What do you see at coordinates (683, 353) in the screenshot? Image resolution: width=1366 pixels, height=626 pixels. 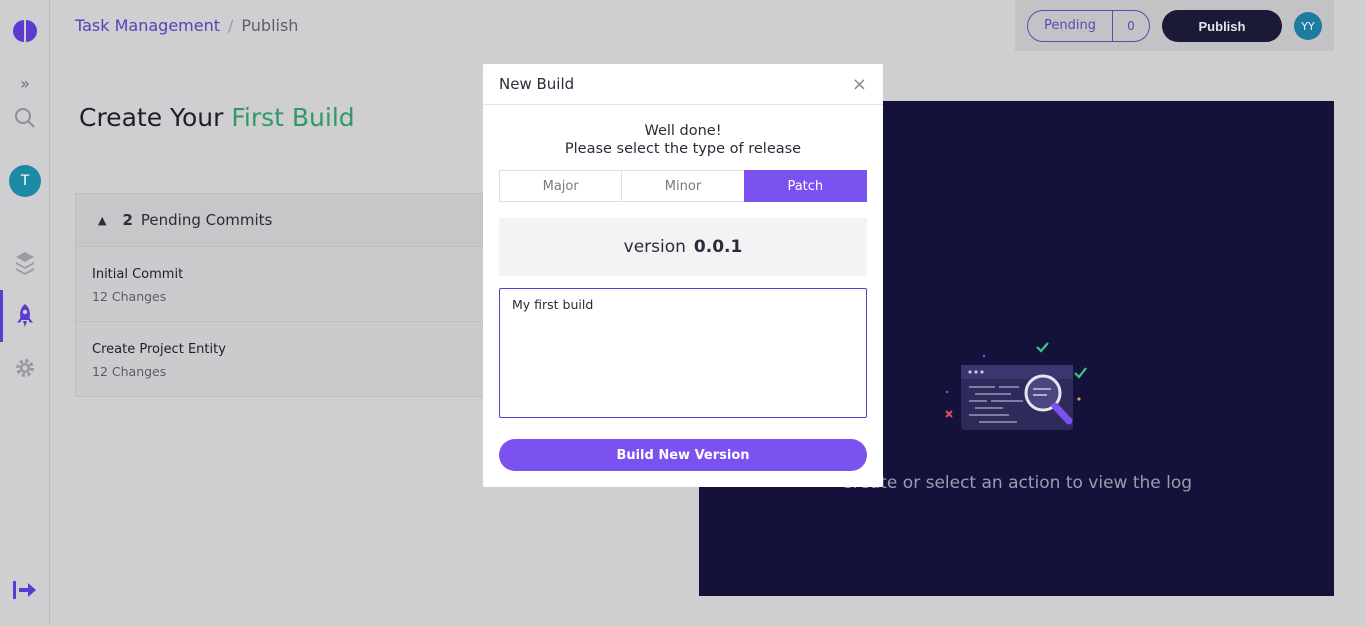 I see `build-message-input: My first build` at bounding box center [683, 353].